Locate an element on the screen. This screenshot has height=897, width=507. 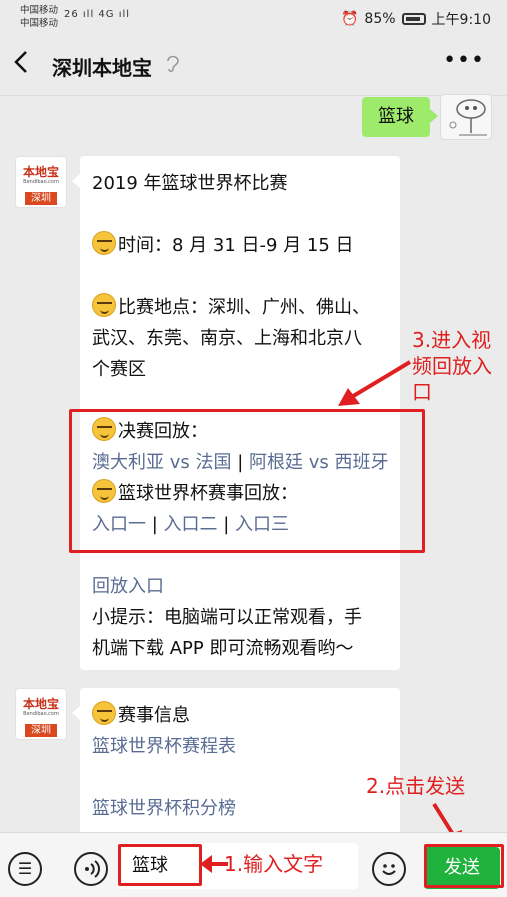
menu-icon: ☰ is located at coordinates (25, 869).